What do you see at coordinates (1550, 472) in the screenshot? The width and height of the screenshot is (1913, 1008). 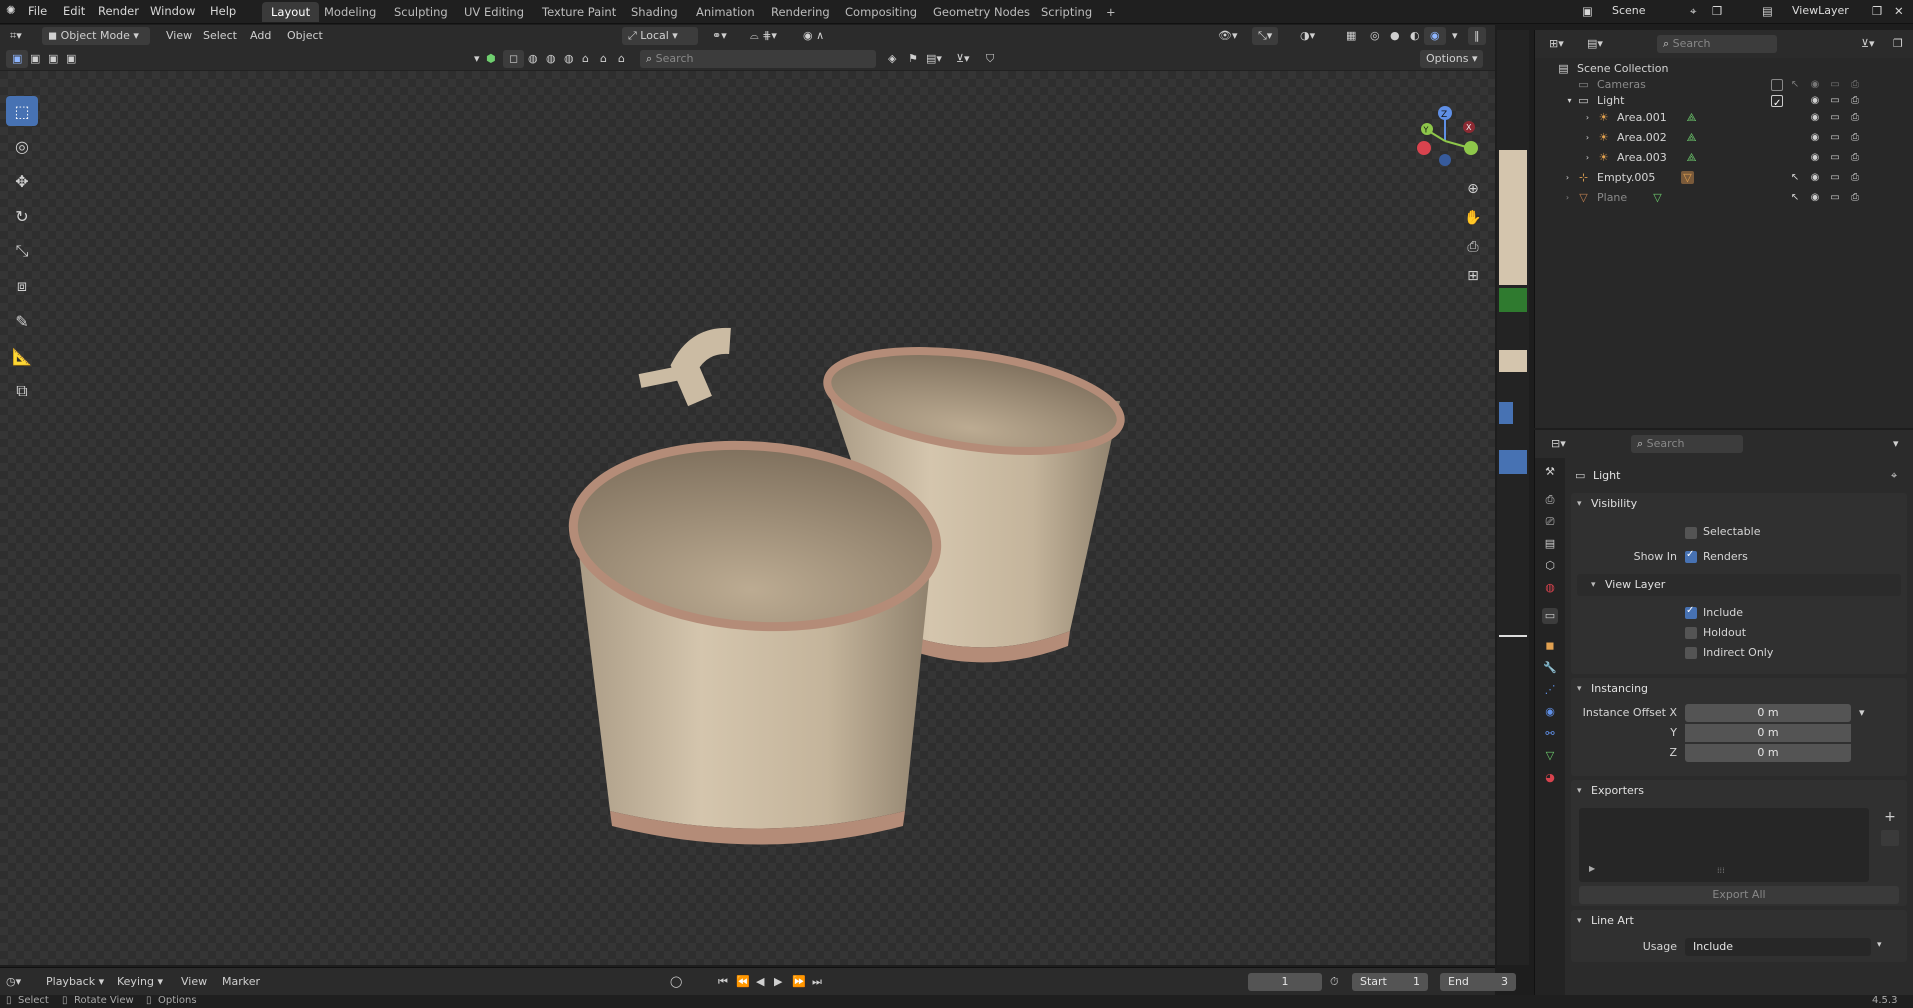 I see `tool-tab-icon: ⚒` at bounding box center [1550, 472].